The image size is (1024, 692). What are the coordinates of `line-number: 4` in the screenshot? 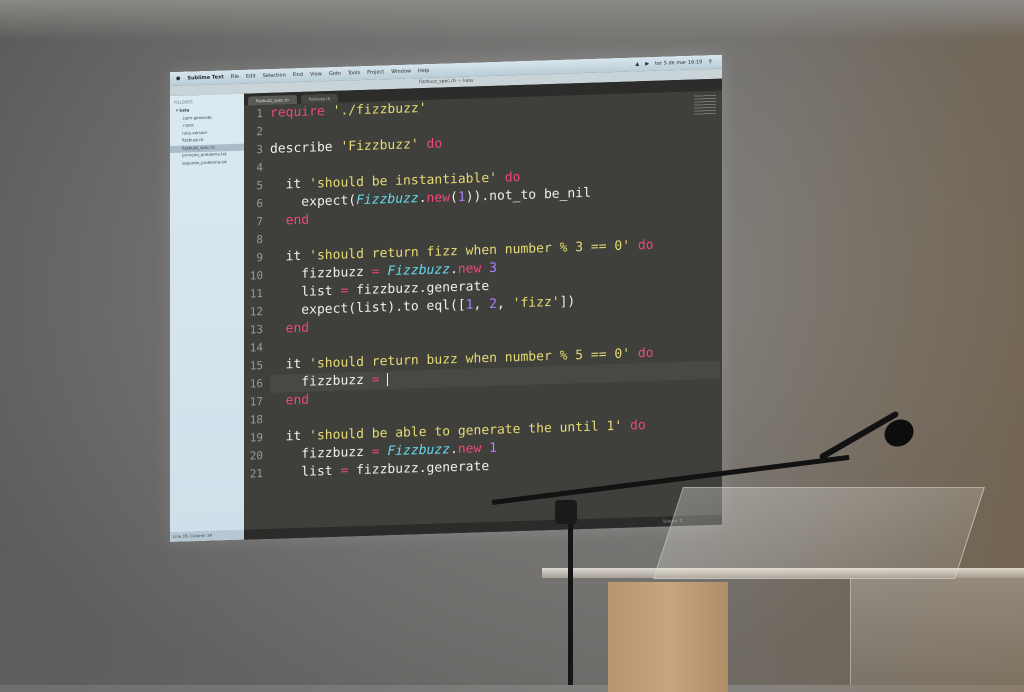 It's located at (259, 168).